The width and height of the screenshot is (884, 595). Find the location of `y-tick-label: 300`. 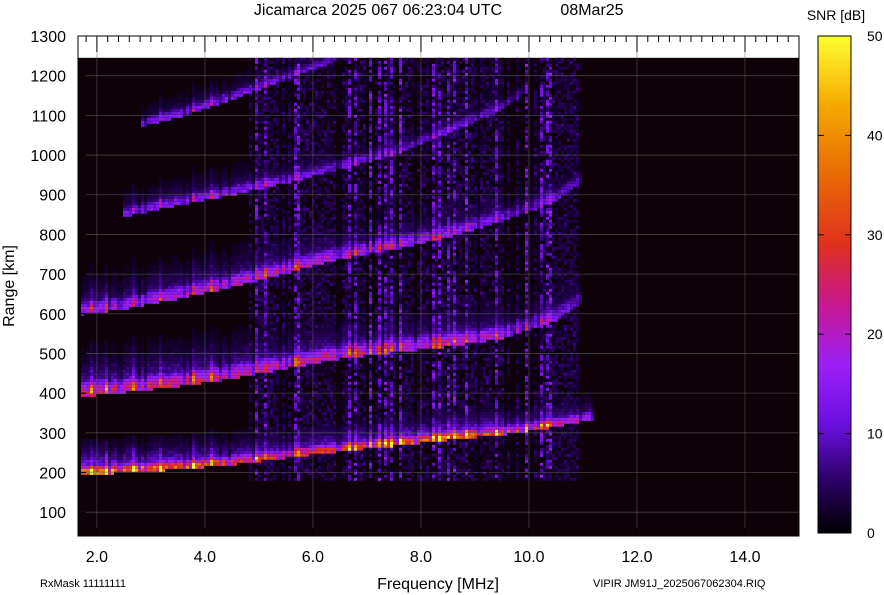

y-tick-label: 300 is located at coordinates (52, 434).